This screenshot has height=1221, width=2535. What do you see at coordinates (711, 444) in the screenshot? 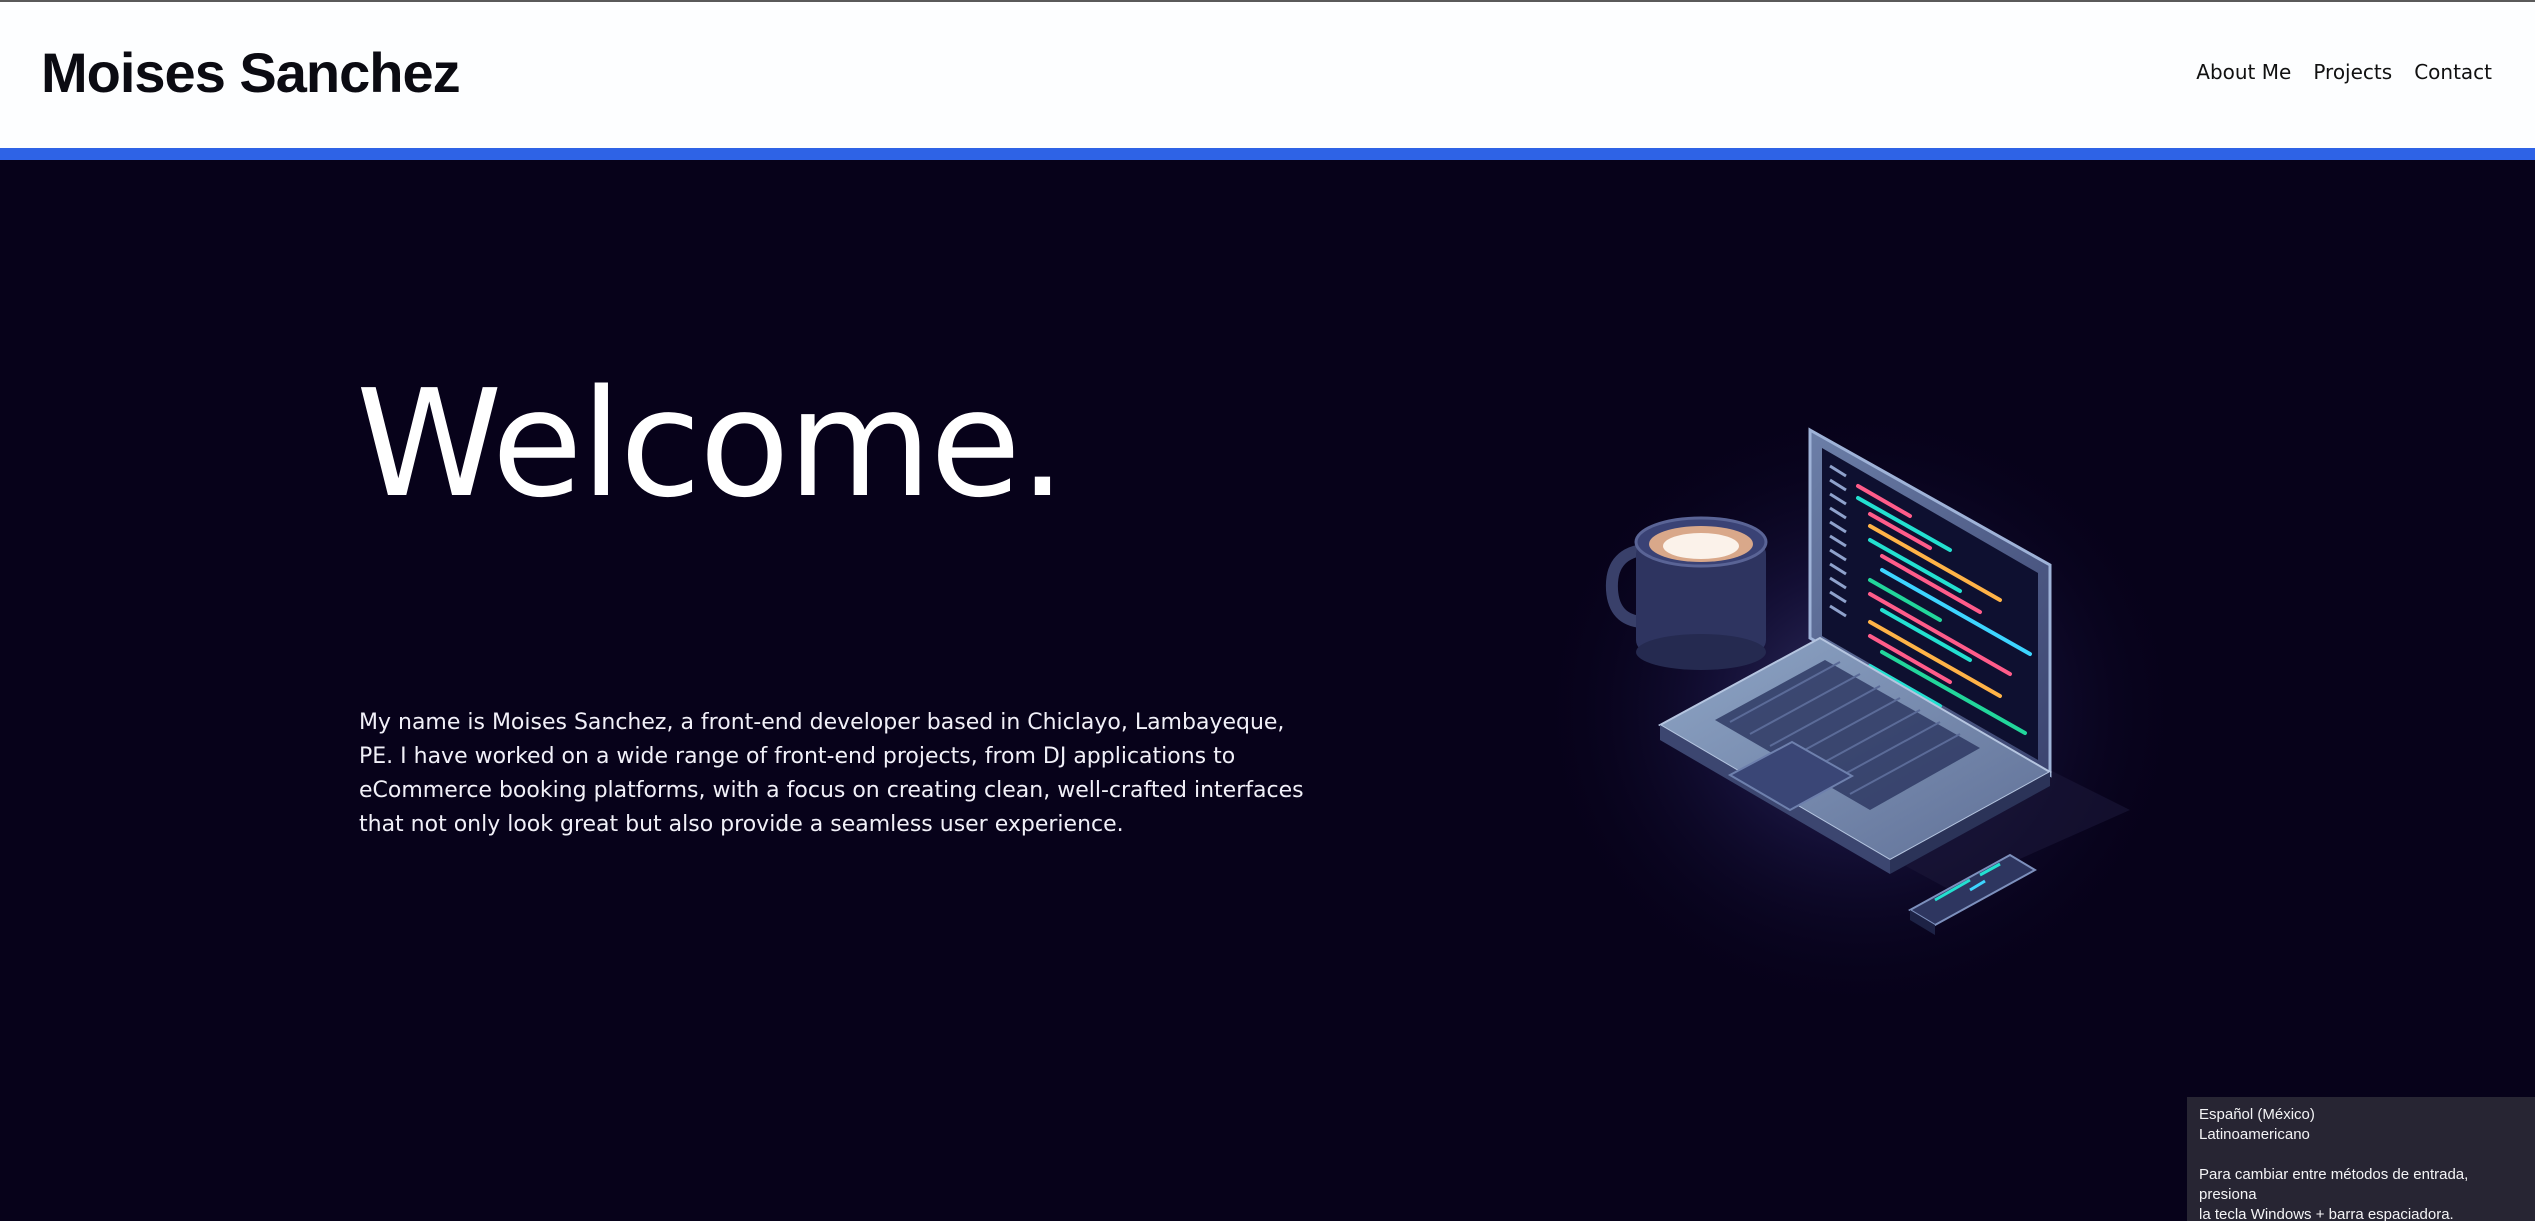
I see `hero-title: Welcome.` at bounding box center [711, 444].